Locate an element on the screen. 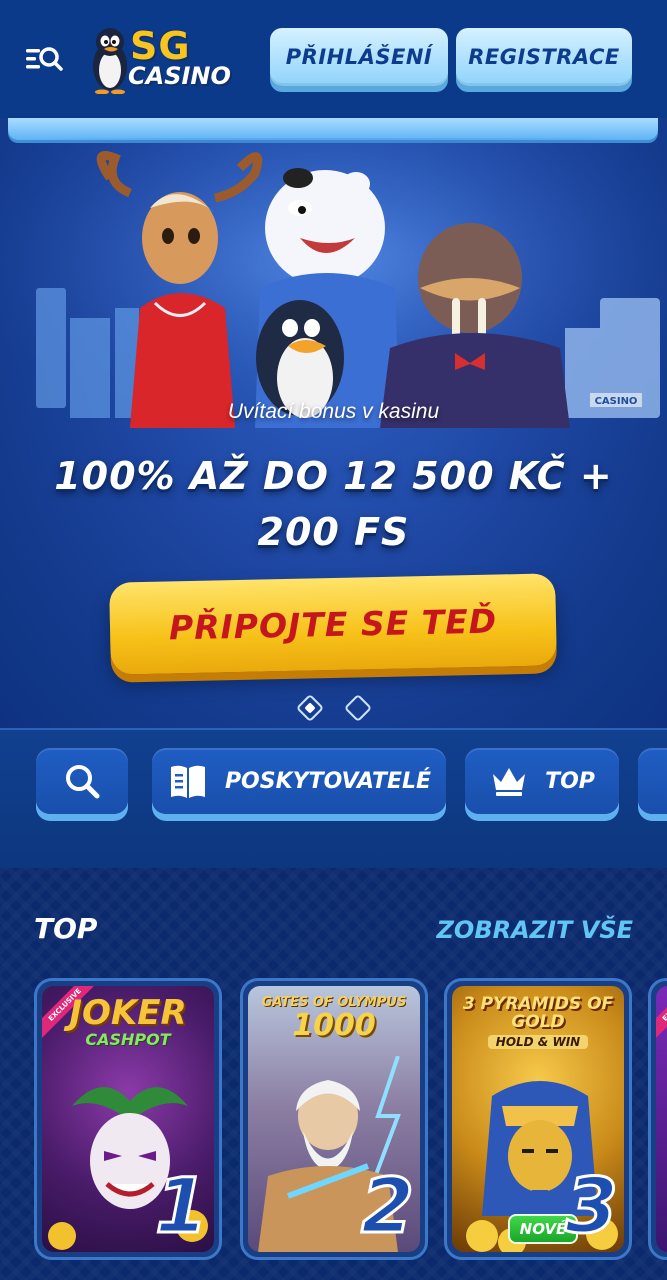 The height and width of the screenshot is (1280, 667). game-card-3-pyramids-of-gold: 3 PYRAMIDS OF GOLD HOLD & WIN NOVÉ 3 is located at coordinates (538, 1119).